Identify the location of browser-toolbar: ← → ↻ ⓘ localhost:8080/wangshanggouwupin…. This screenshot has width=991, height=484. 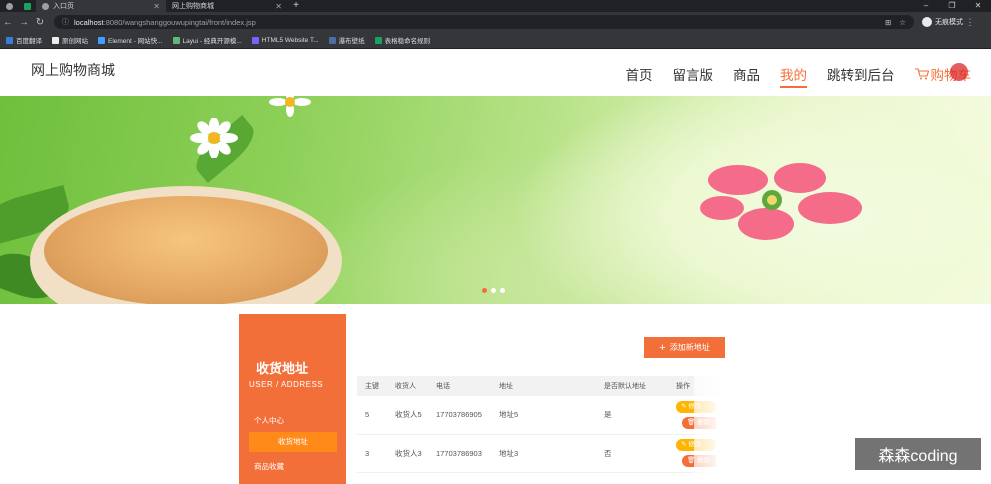
(495, 22).